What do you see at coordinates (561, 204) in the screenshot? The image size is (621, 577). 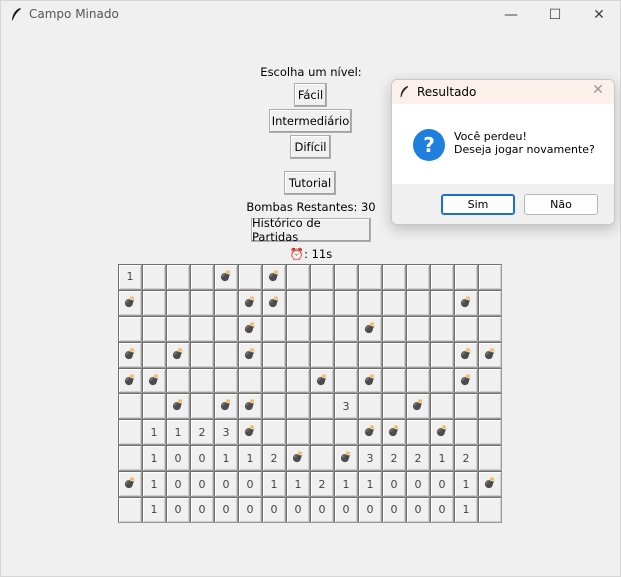 I see `no-button: Não` at bounding box center [561, 204].